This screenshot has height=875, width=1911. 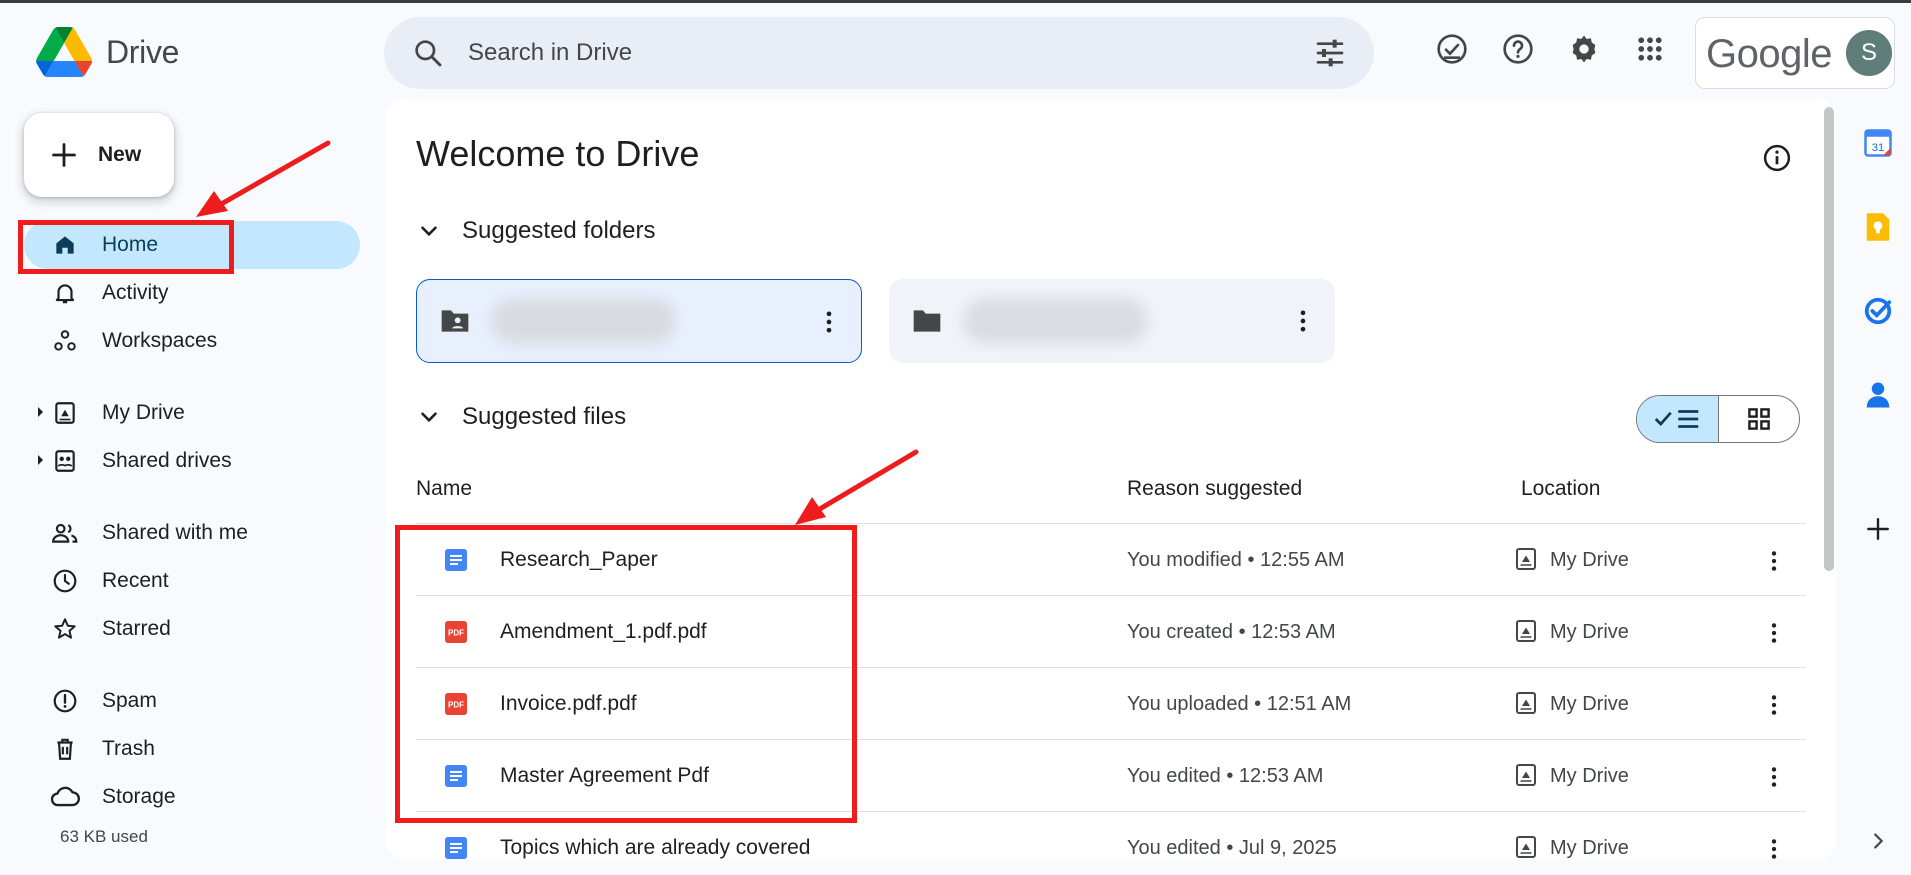 I want to click on workspaces-icon, so click(x=65, y=341).